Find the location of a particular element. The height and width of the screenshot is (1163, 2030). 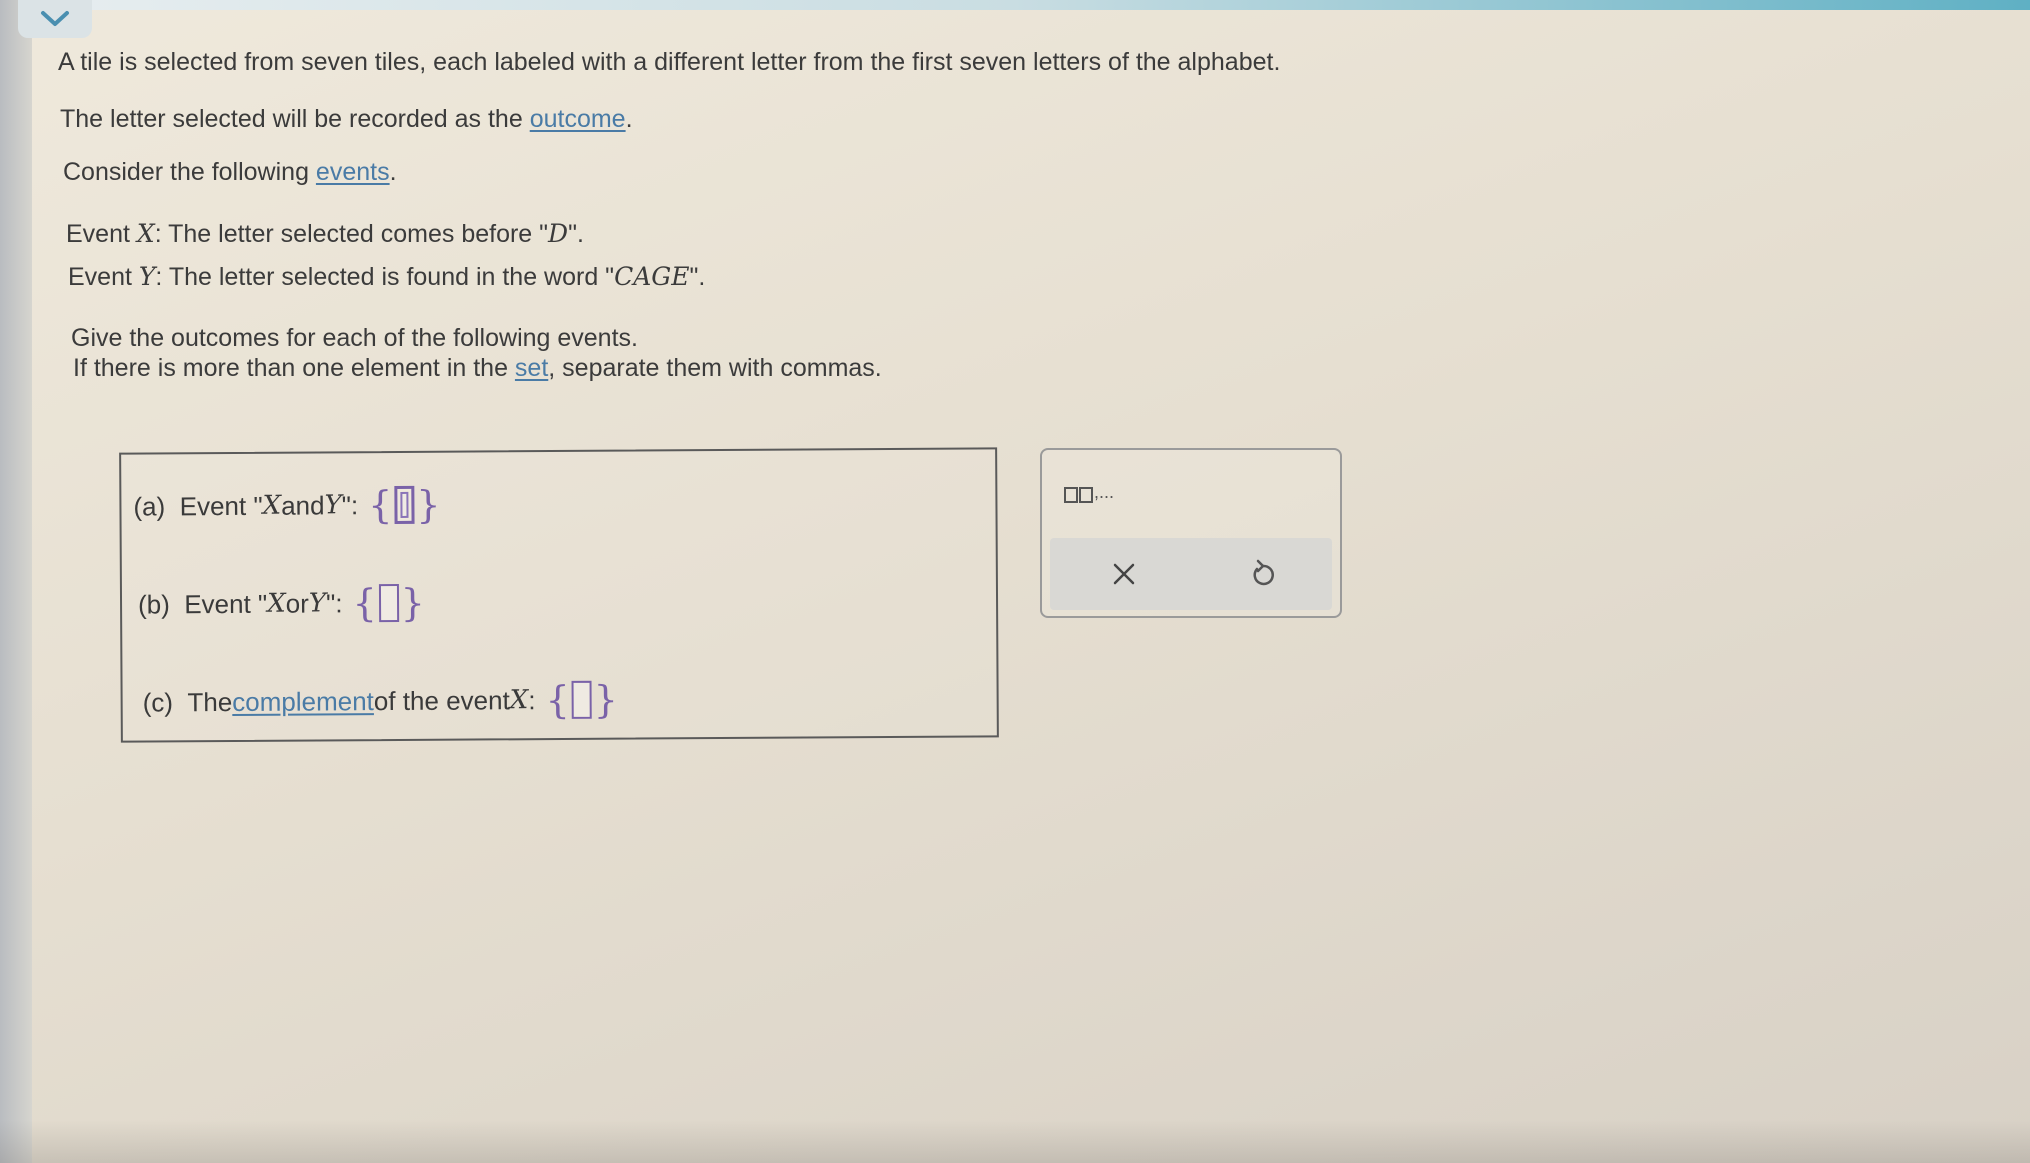

event-y-var: Y is located at coordinates (147, 276).